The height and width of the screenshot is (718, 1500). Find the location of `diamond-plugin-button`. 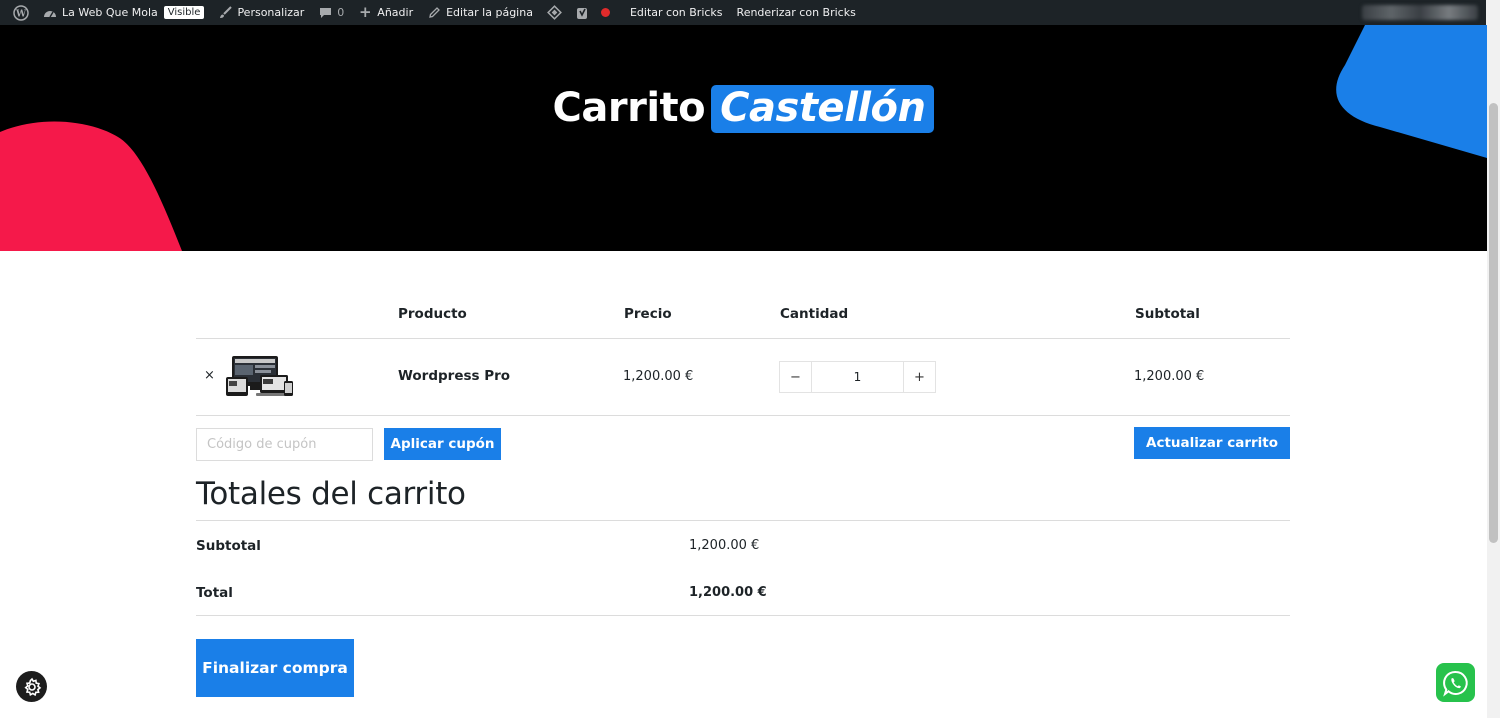

diamond-plugin-button is located at coordinates (554, 12).